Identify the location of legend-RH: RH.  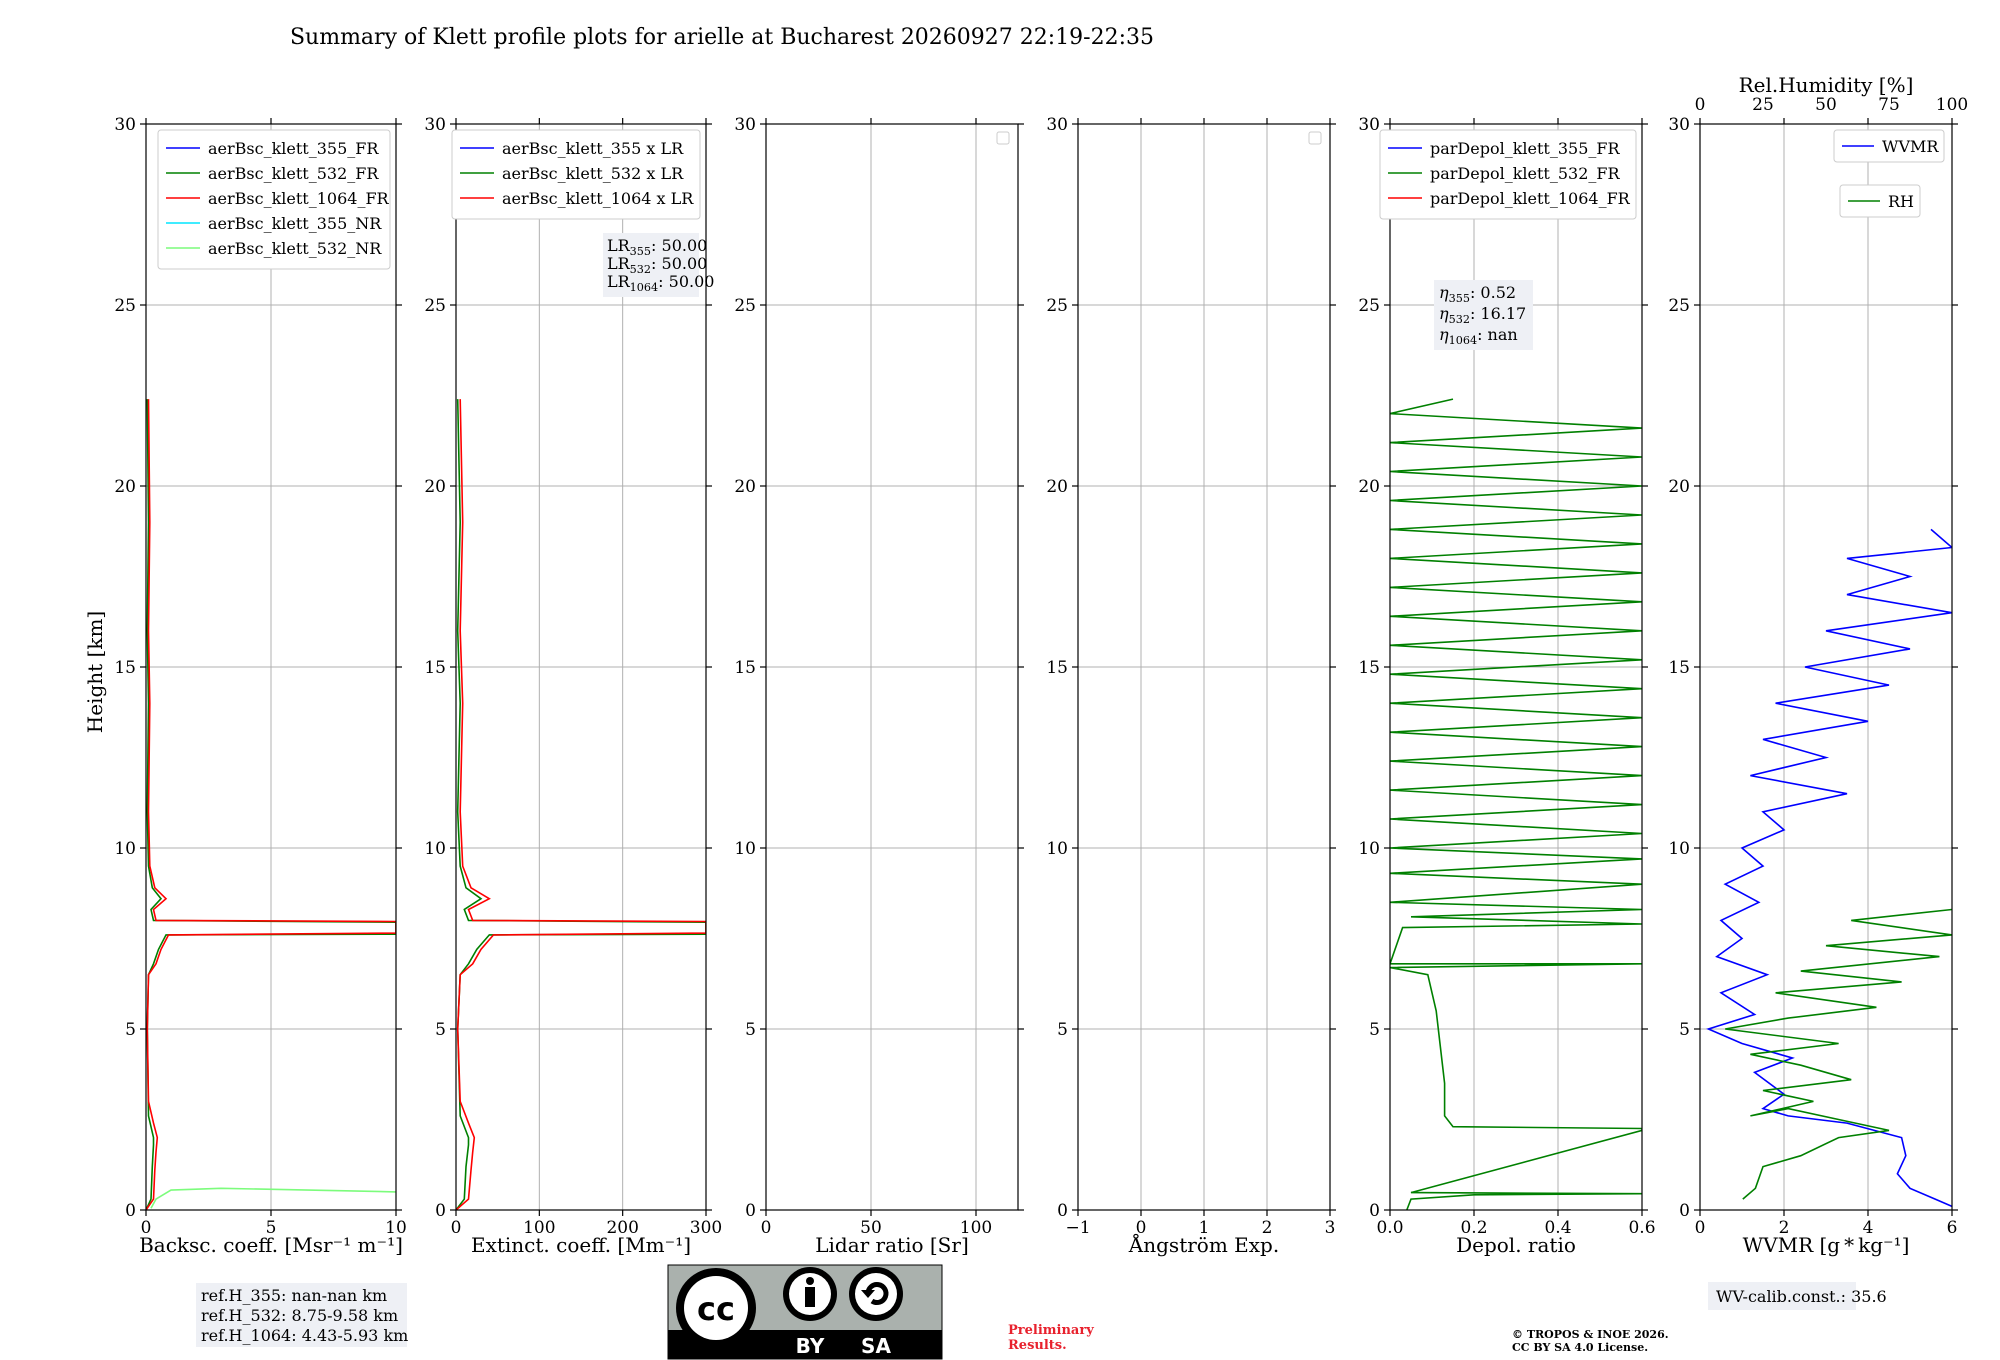
(1880, 201).